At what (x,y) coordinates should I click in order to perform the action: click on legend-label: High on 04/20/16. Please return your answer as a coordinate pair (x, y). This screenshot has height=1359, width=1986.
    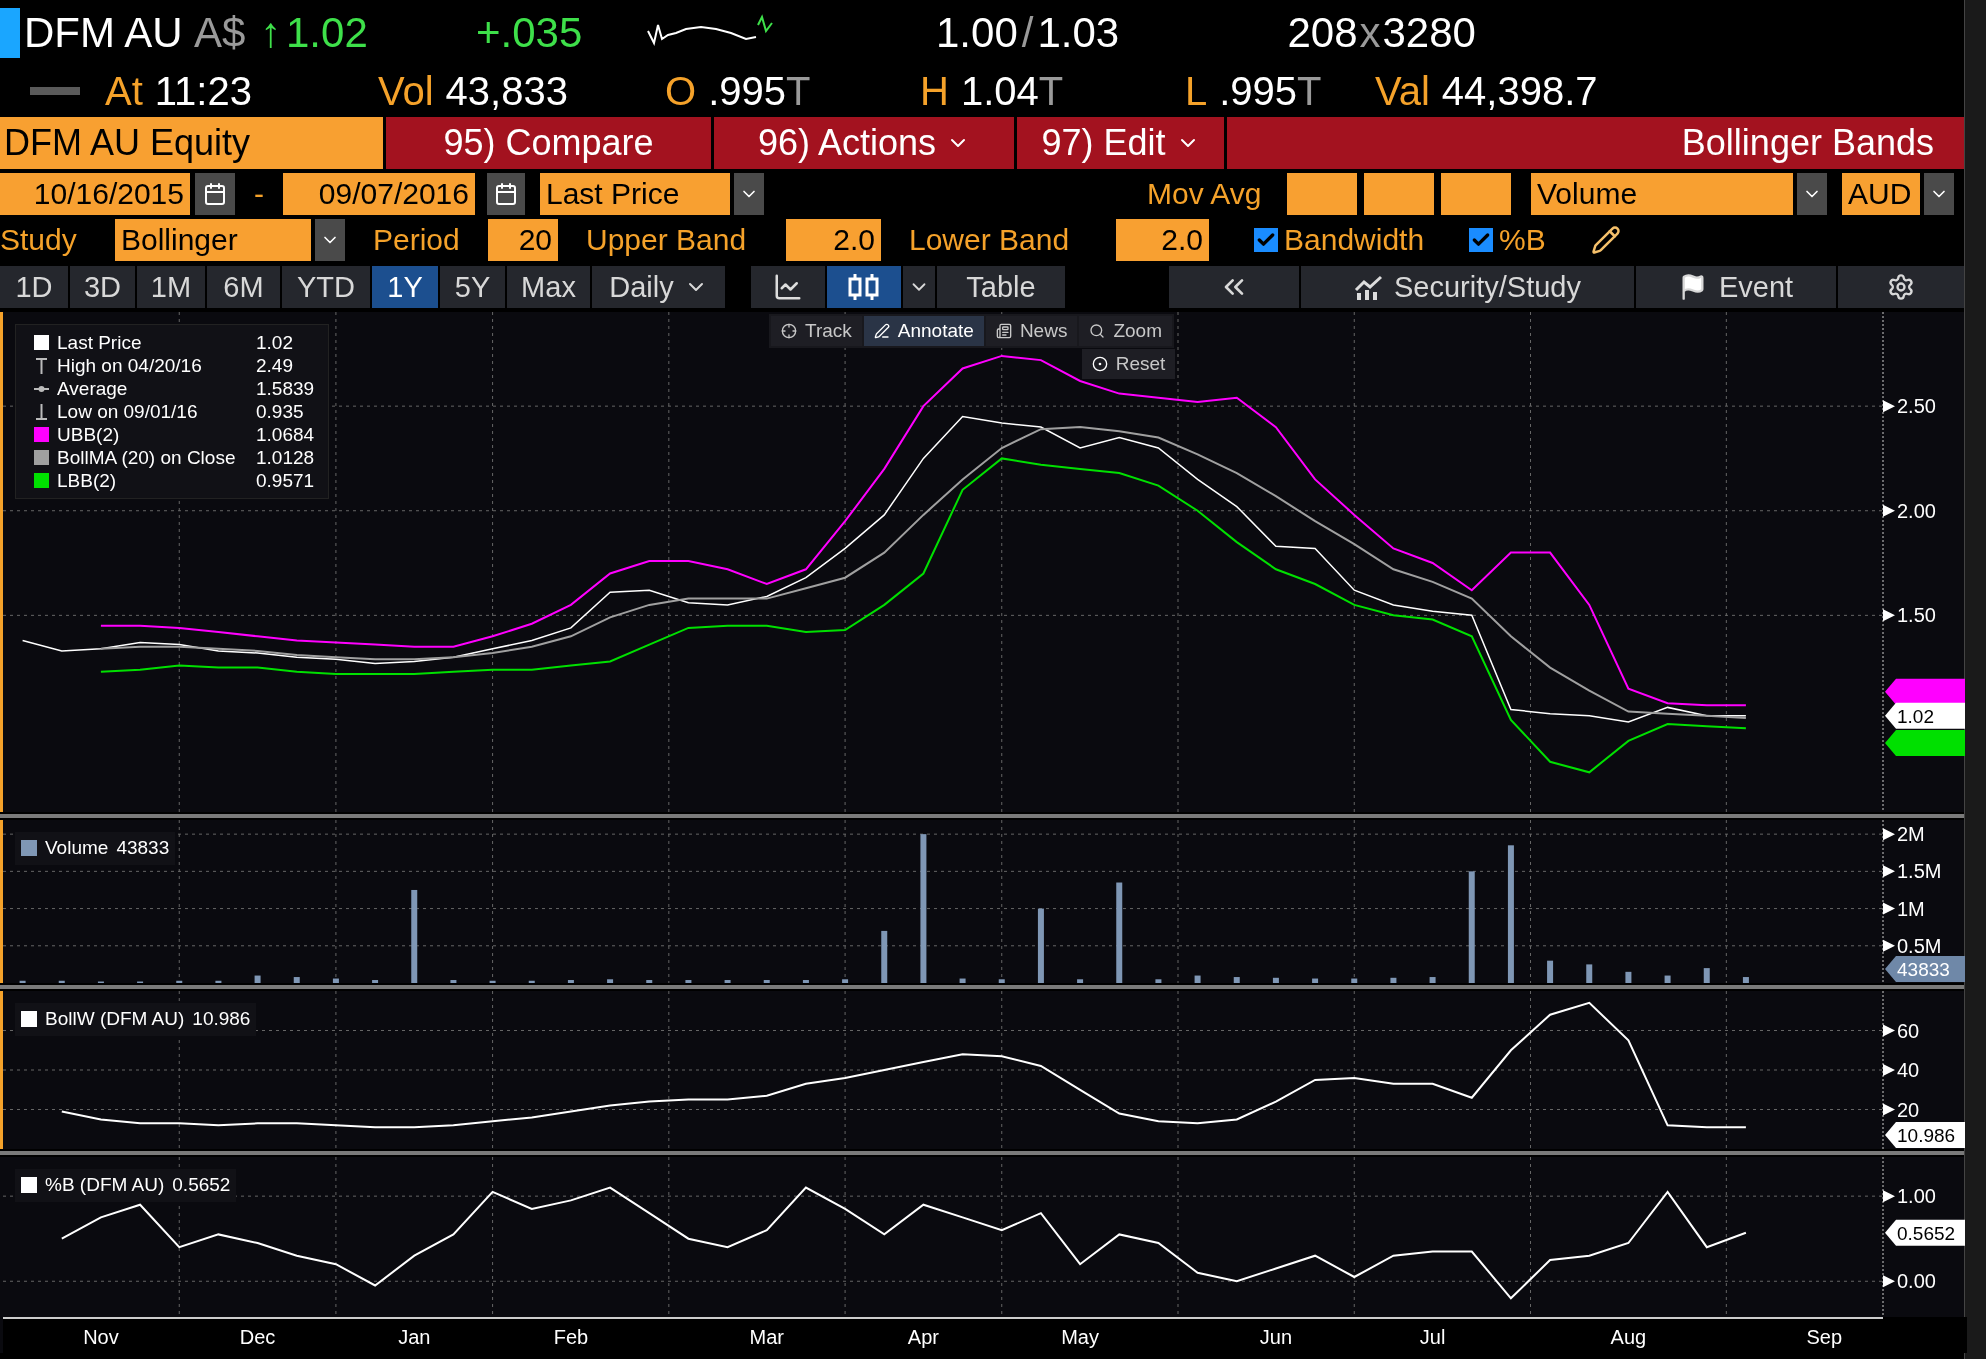
    Looking at the image, I should click on (130, 365).